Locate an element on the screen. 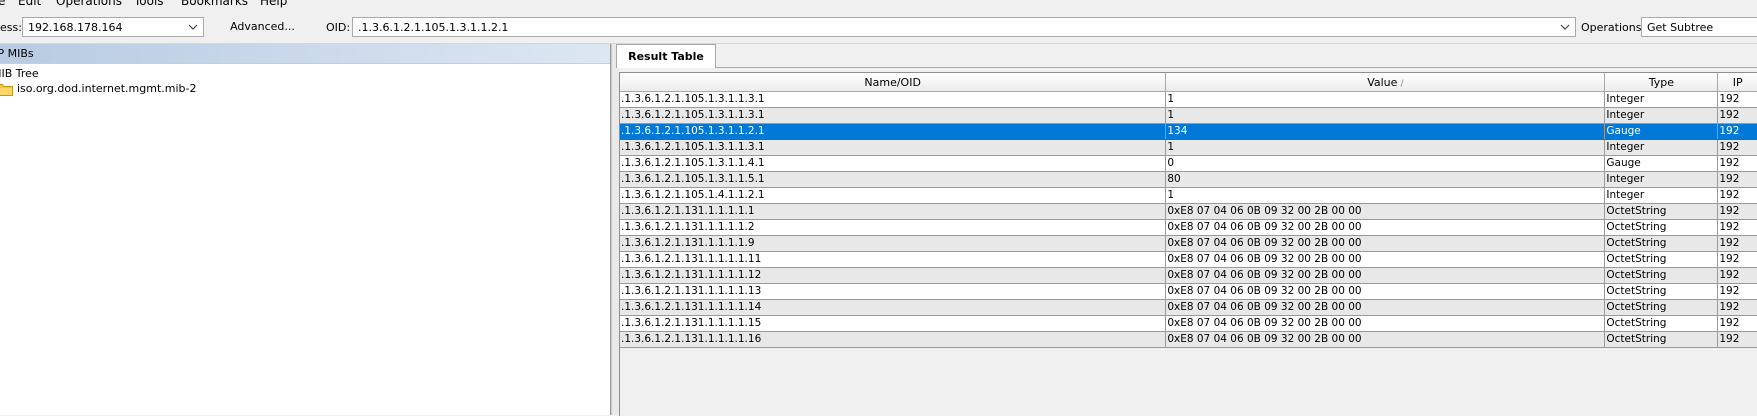 The width and height of the screenshot is (1757, 416). cell-oid: .1.3.6.1.2.1.105.1.3.1.1.2.1 is located at coordinates (893, 131).